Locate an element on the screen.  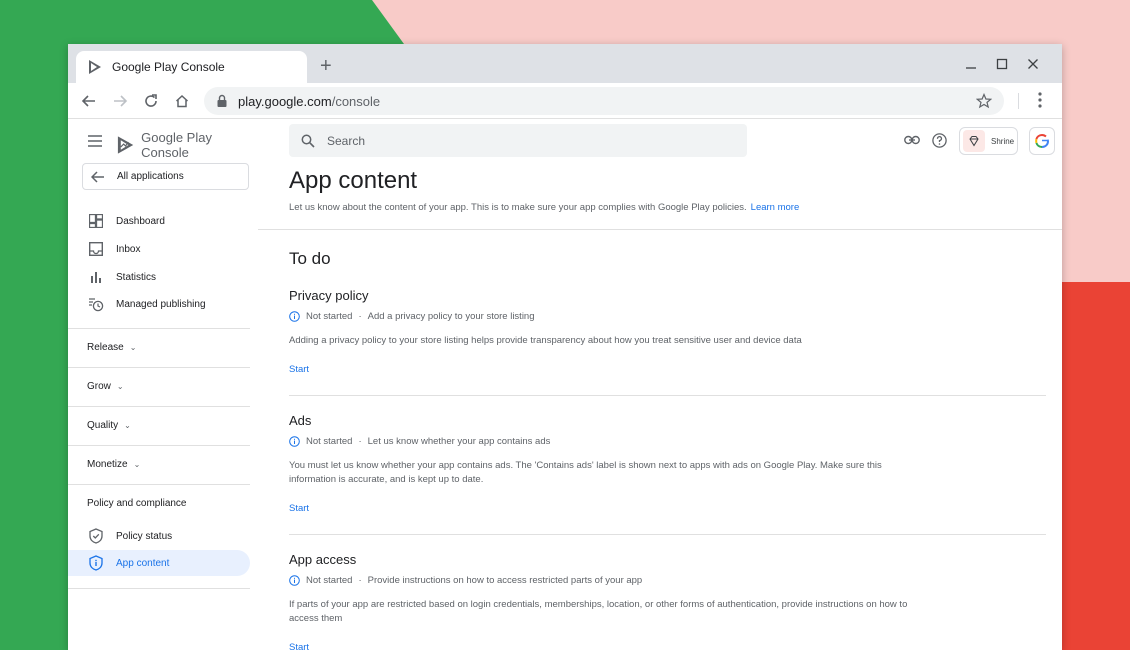
sidebar-divider is located at coordinates (159, 588).